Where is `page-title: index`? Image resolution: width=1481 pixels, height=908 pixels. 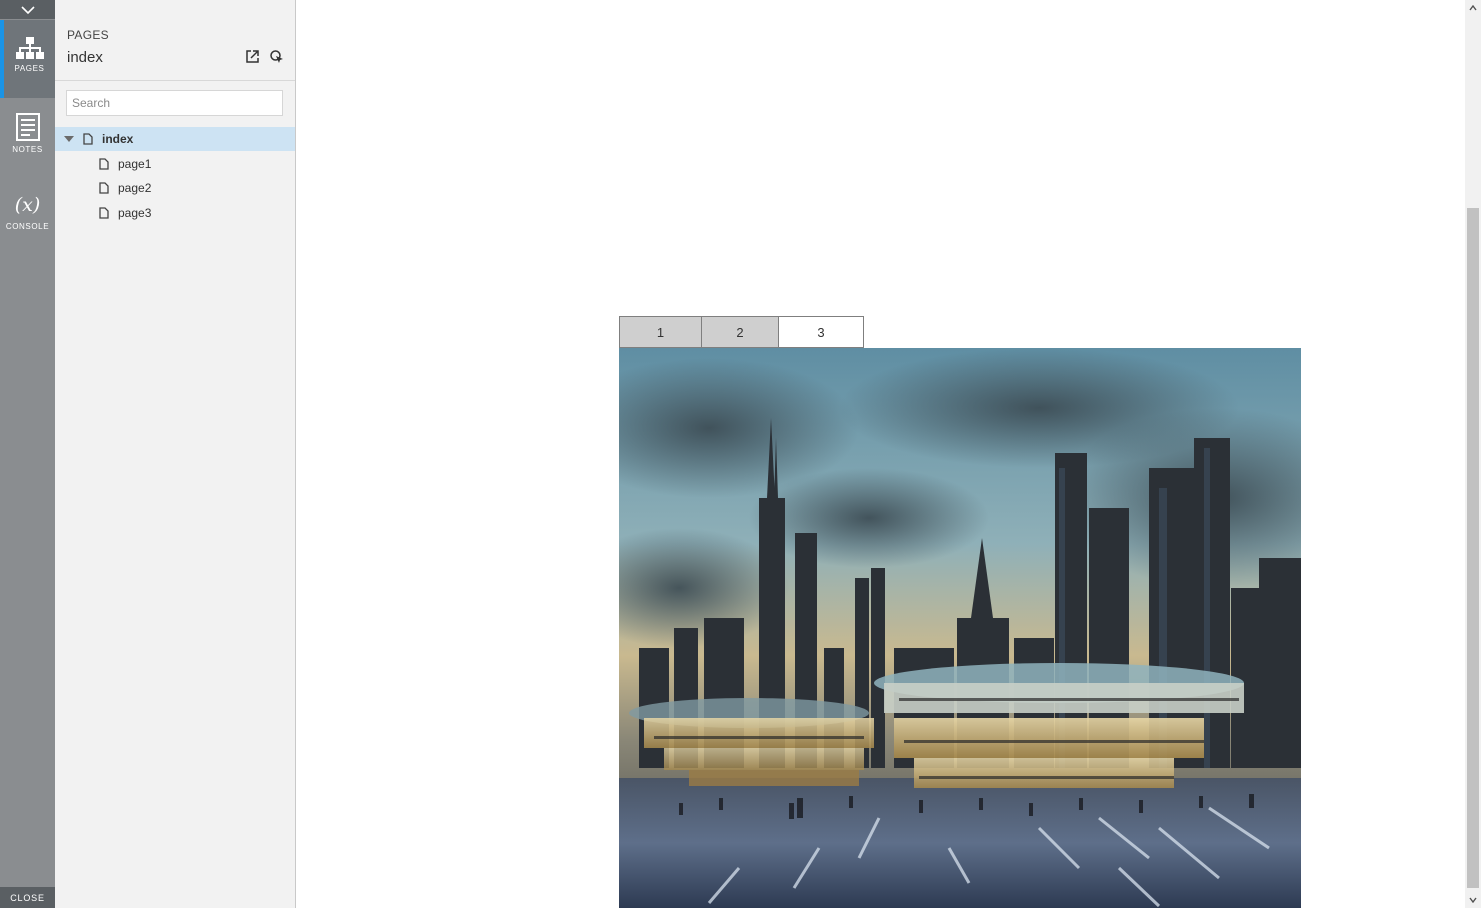
page-title: index is located at coordinates (85, 57).